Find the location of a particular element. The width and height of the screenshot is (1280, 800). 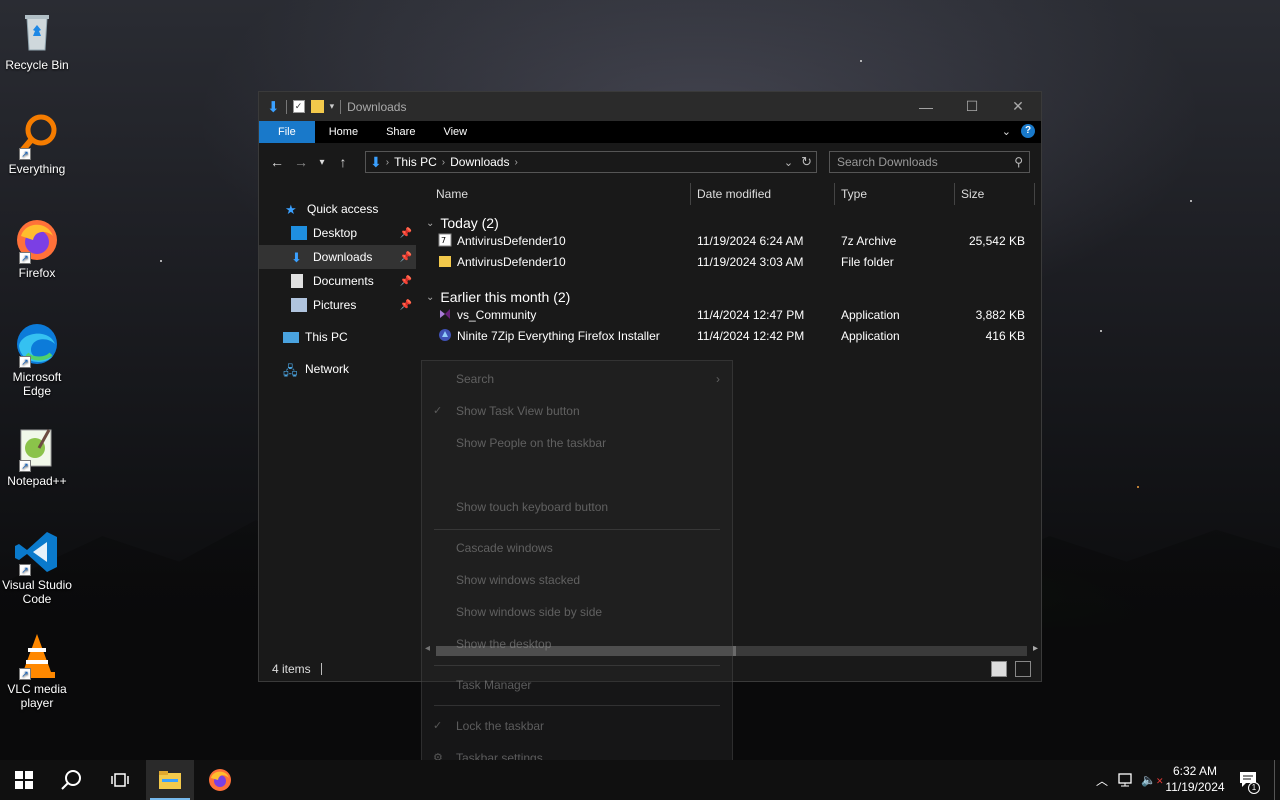

menu-item-show-people: Show People on the taskbar is located at coordinates (531, 443).